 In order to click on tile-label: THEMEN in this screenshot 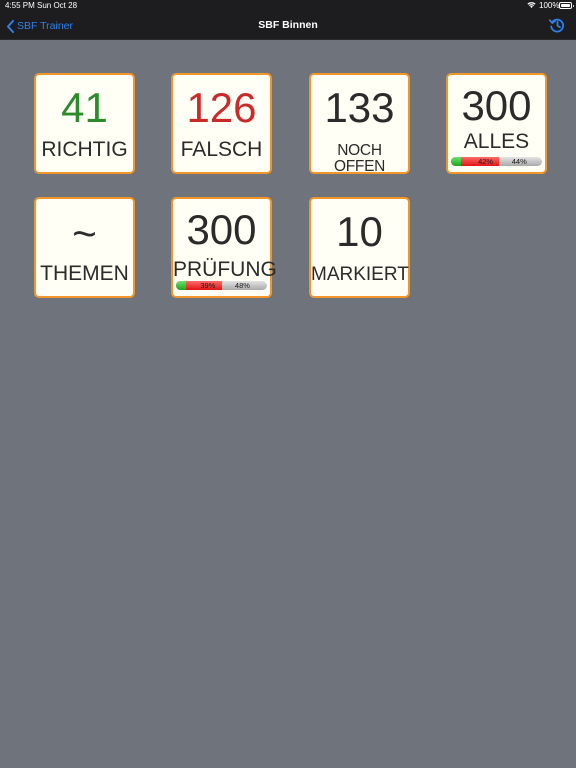, I will do `click(84, 273)`.